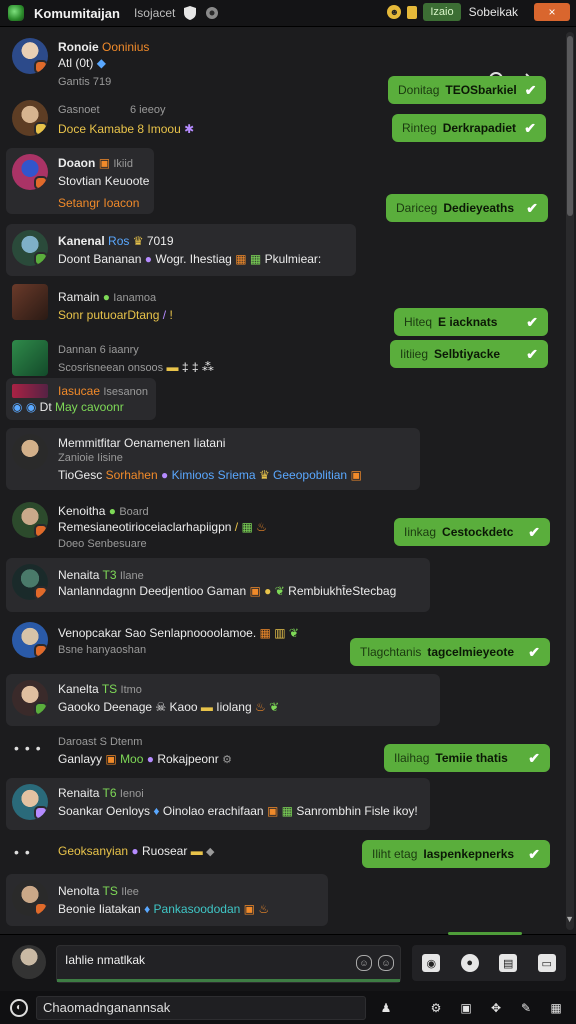  What do you see at coordinates (25, 852) in the screenshot?
I see `more-icon: ••` at bounding box center [25, 852].